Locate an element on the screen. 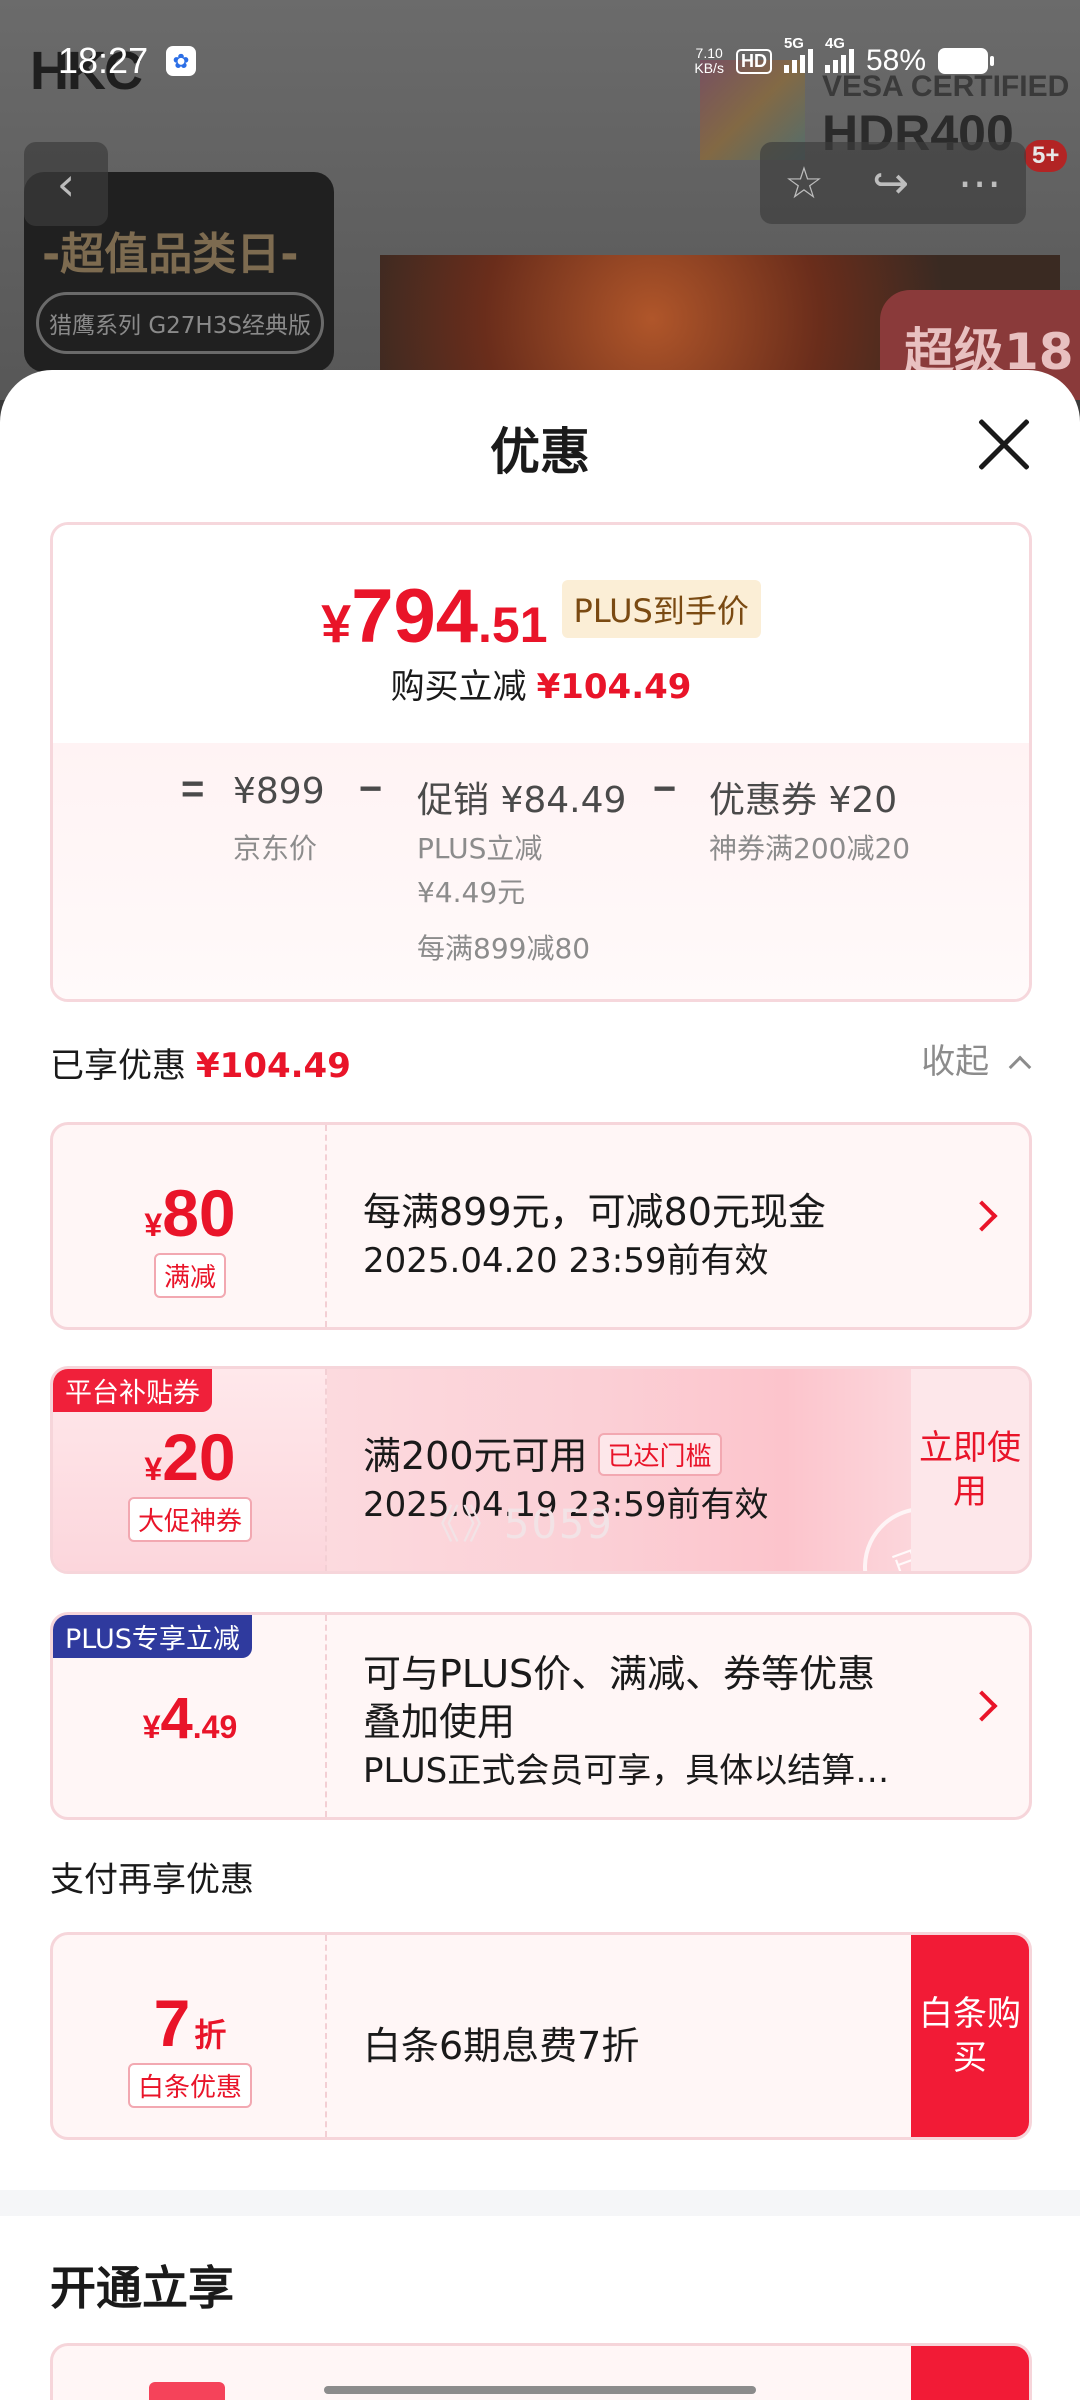  membership-icon is located at coordinates (187, 2391).